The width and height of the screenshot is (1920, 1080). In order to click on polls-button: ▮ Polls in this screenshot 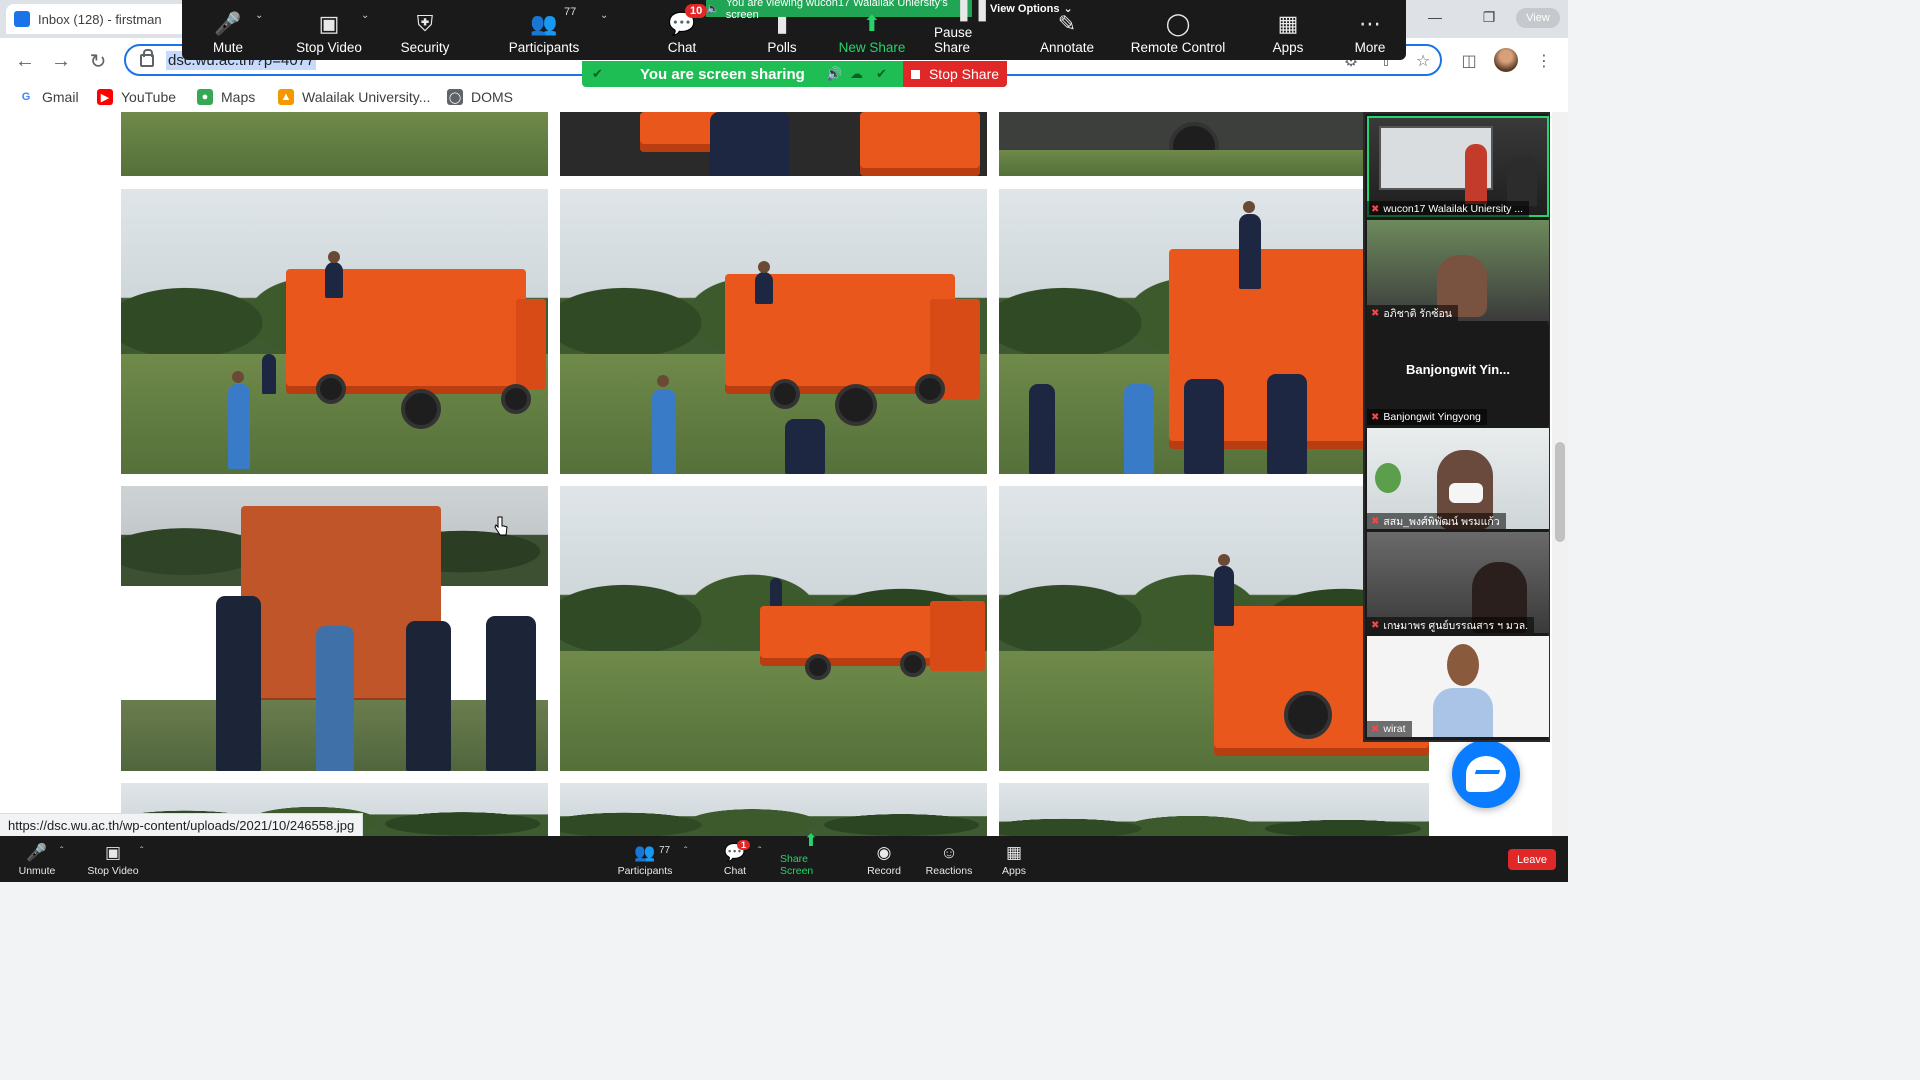, I will do `click(782, 30)`.